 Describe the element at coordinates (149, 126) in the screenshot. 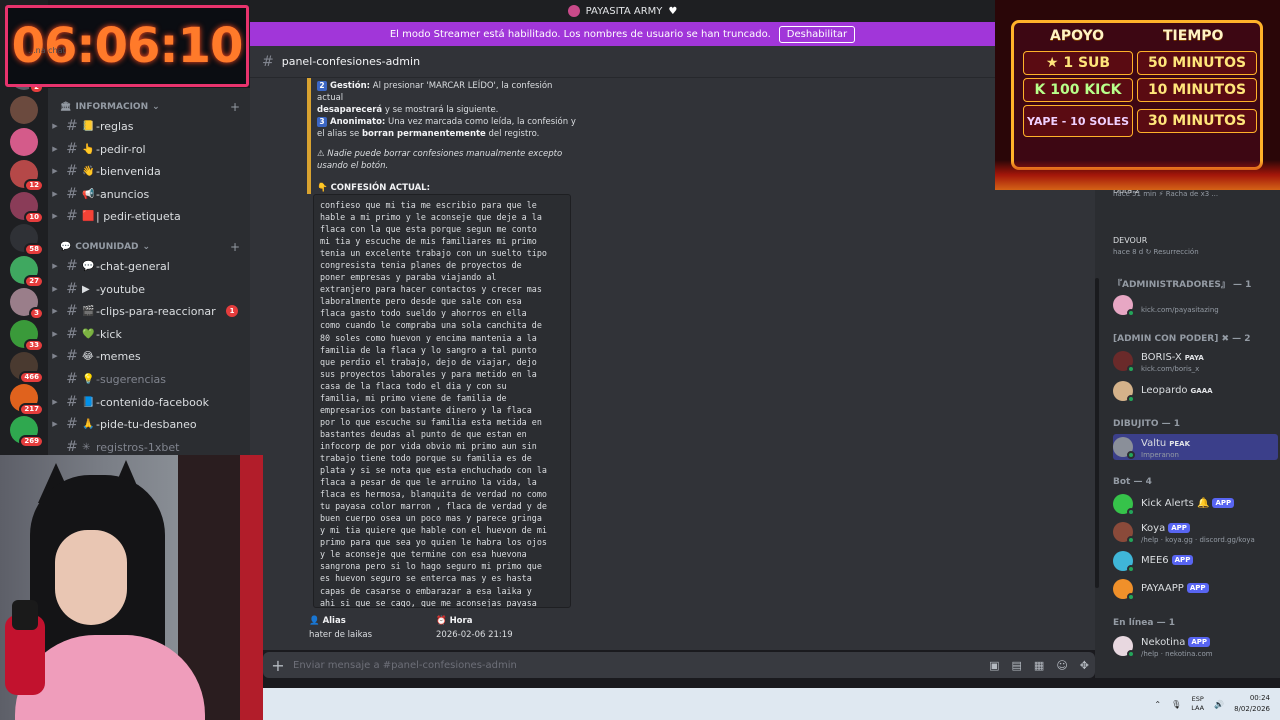

I see `channel-reglas: ▶ # 📒 -reglas` at that location.